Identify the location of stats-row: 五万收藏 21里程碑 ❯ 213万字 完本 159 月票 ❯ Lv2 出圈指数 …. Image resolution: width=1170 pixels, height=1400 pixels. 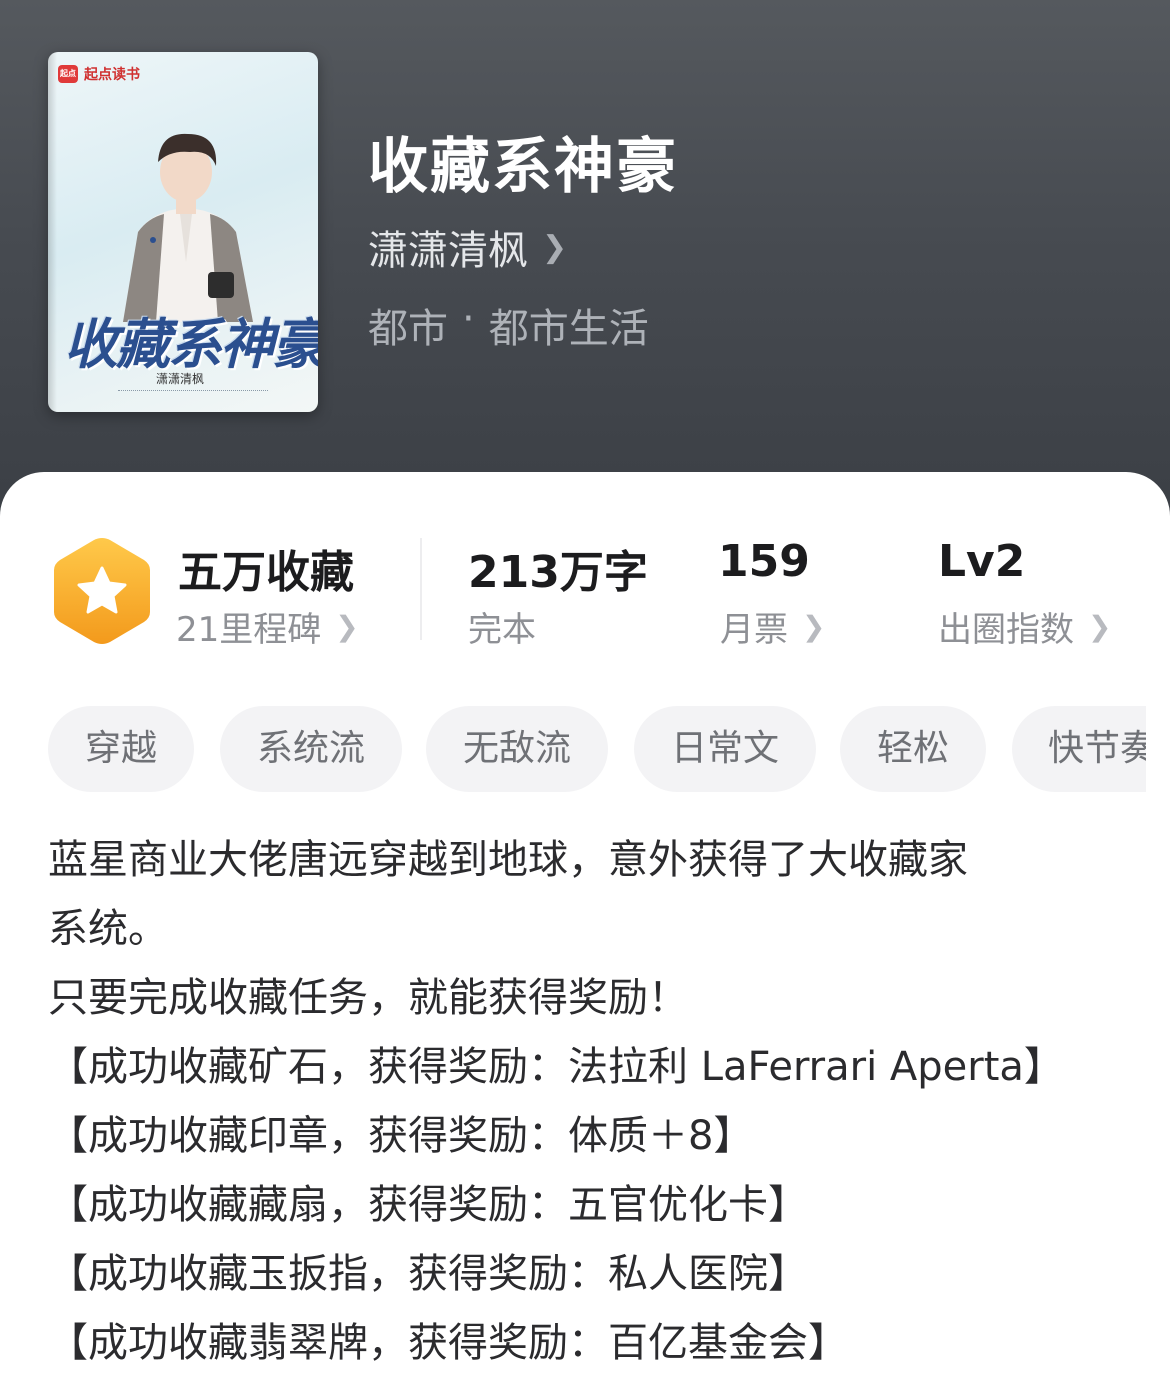
(585, 572).